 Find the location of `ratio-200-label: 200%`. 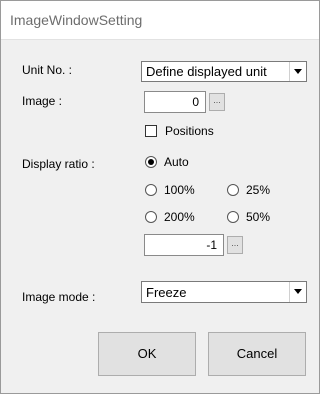

ratio-200-label: 200% is located at coordinates (179, 217).